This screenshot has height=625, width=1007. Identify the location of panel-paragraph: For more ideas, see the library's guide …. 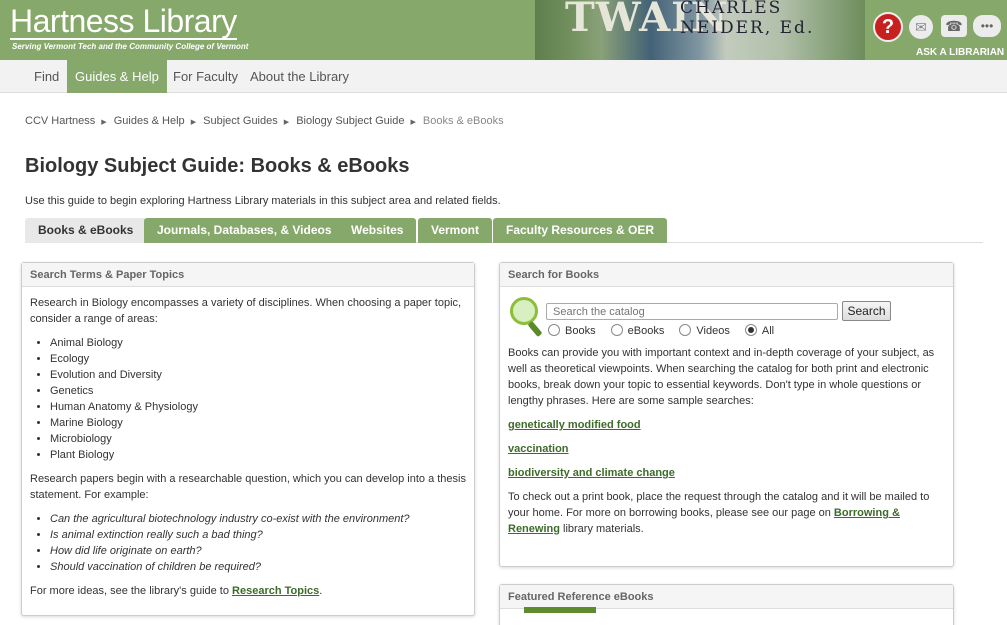
(248, 591).